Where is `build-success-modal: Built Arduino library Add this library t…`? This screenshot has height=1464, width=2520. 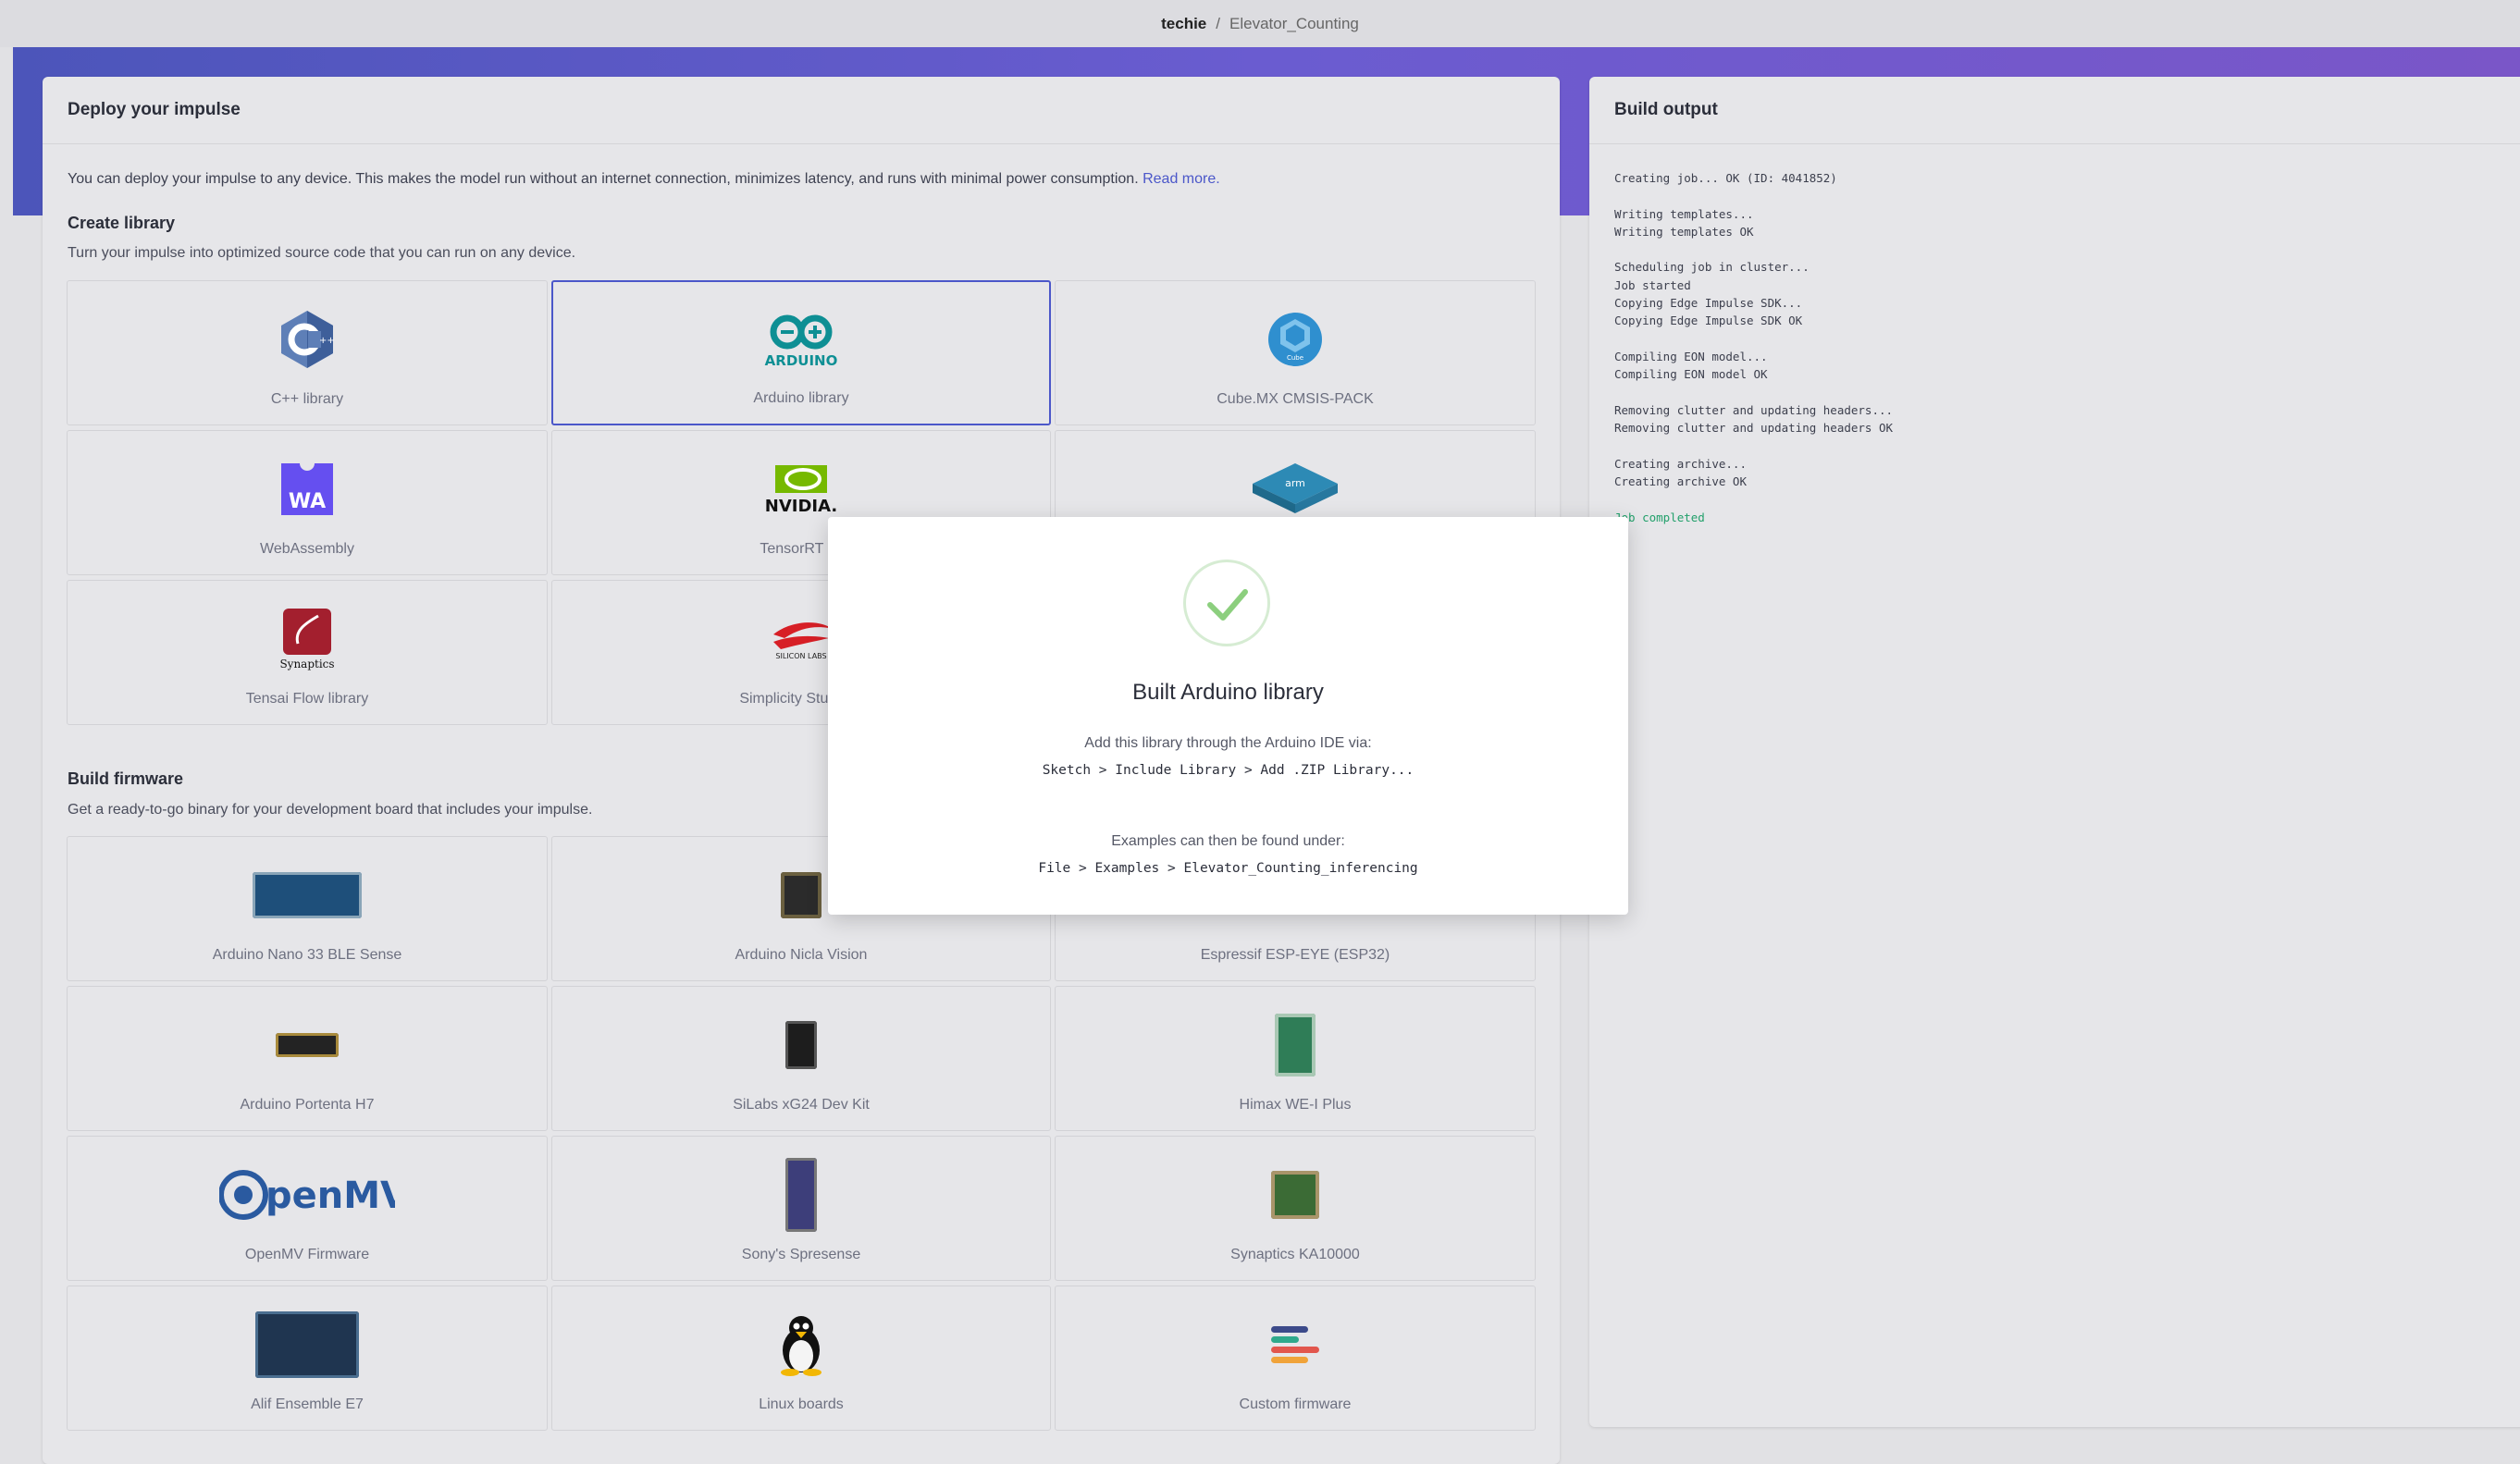
build-success-modal: Built Arduino library Add this library t… is located at coordinates (1228, 716).